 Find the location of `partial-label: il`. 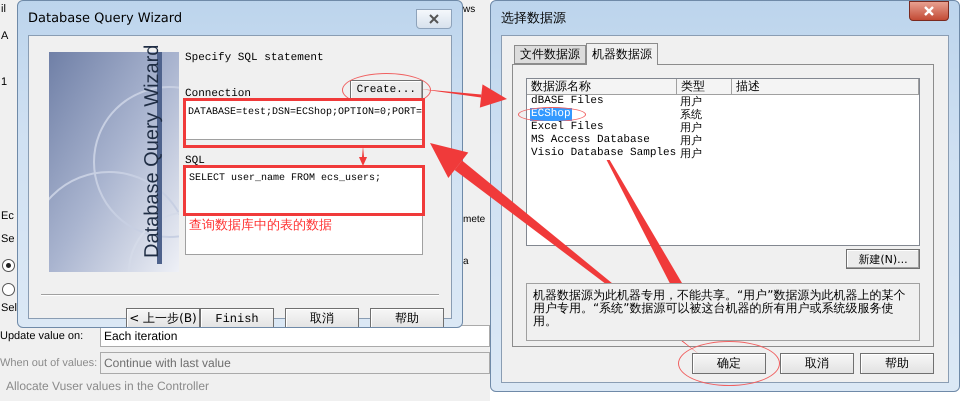

partial-label: il is located at coordinates (3, 10).